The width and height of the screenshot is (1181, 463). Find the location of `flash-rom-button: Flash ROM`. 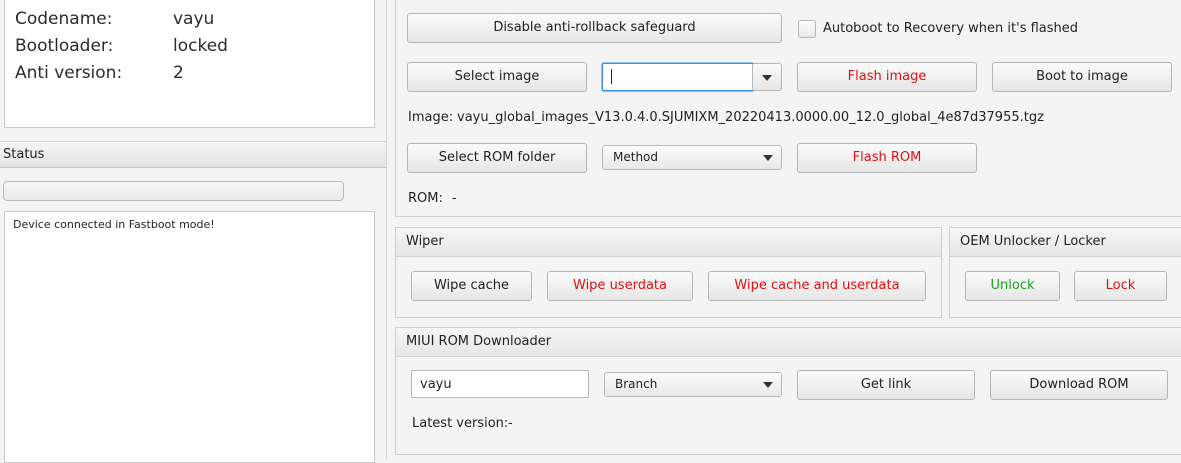

flash-rom-button: Flash ROM is located at coordinates (887, 158).